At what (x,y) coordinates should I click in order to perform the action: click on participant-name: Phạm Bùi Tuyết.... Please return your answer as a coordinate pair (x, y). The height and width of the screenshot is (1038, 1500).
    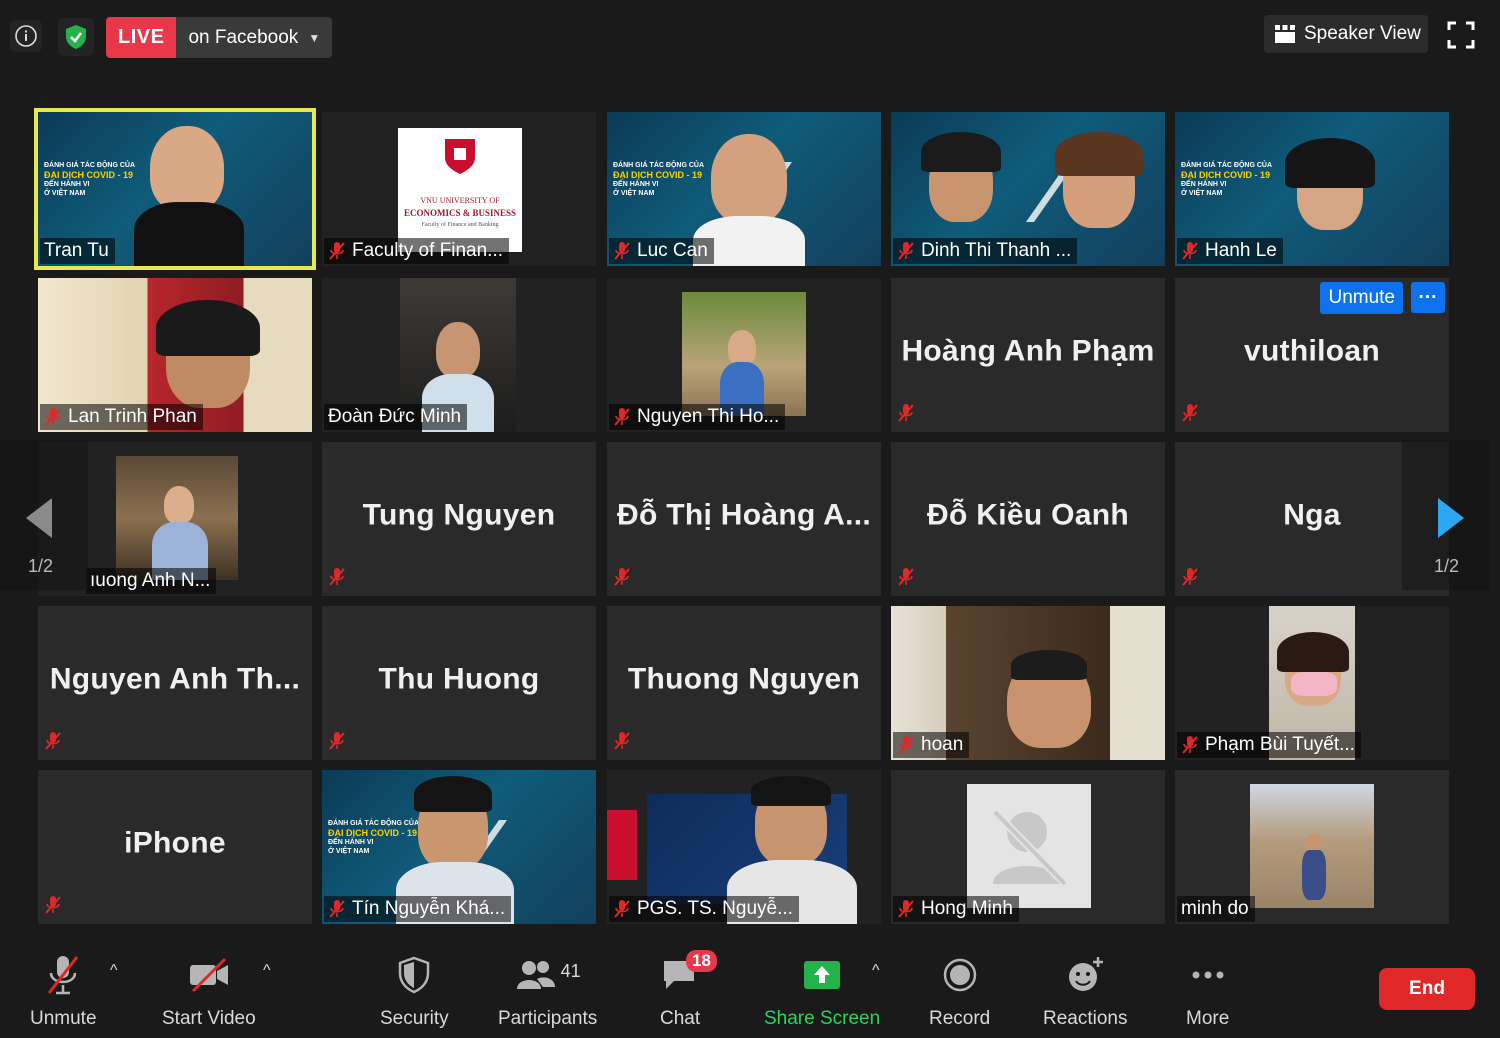
    Looking at the image, I should click on (1269, 745).